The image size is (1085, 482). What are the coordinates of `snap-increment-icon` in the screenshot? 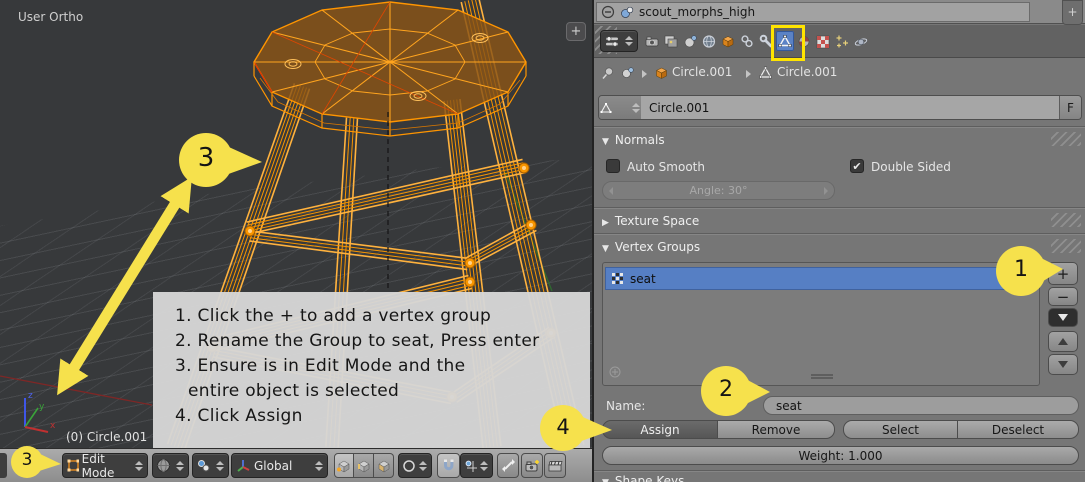 It's located at (471, 466).